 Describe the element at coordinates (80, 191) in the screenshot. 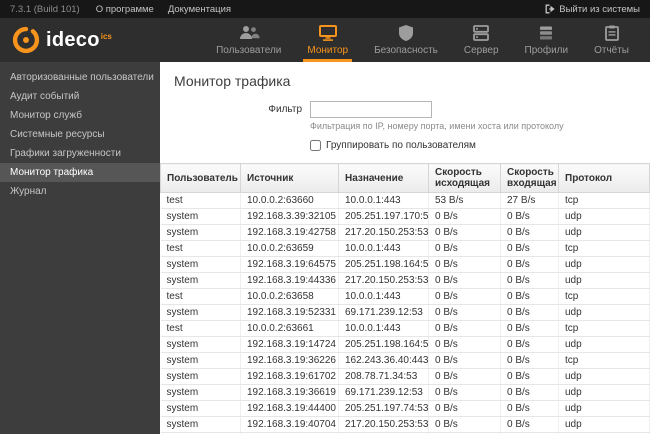

I see `sidebar-item: Журнал` at that location.